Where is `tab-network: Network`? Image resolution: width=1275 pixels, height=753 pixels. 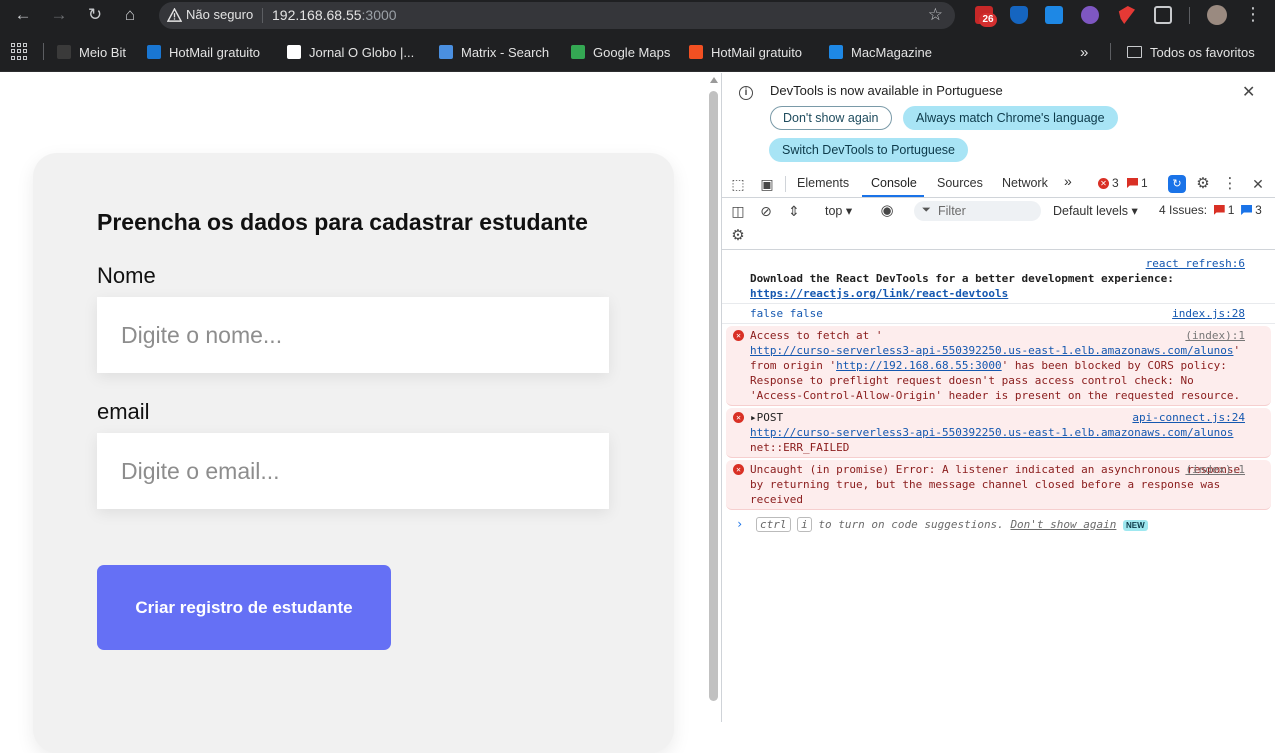
tab-network: Network is located at coordinates (1025, 183).